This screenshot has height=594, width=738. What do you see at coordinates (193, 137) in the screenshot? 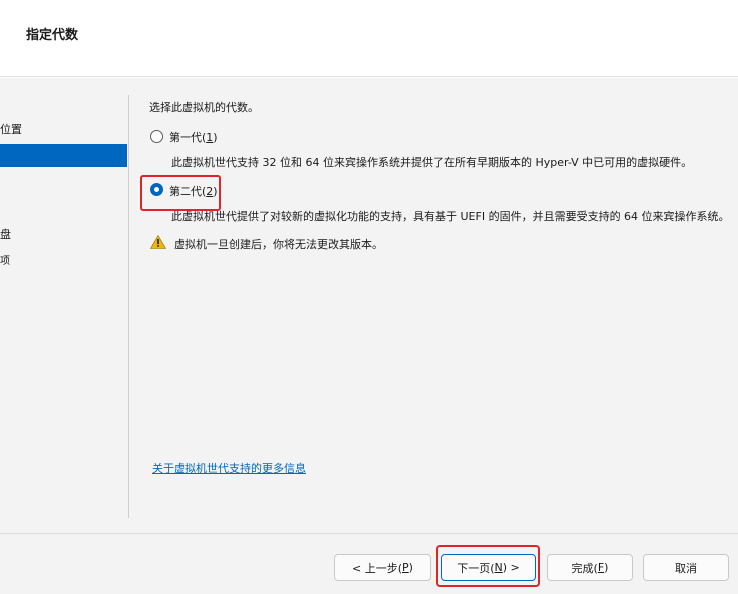
I see `generation-1-label: 第一代(1)` at bounding box center [193, 137].